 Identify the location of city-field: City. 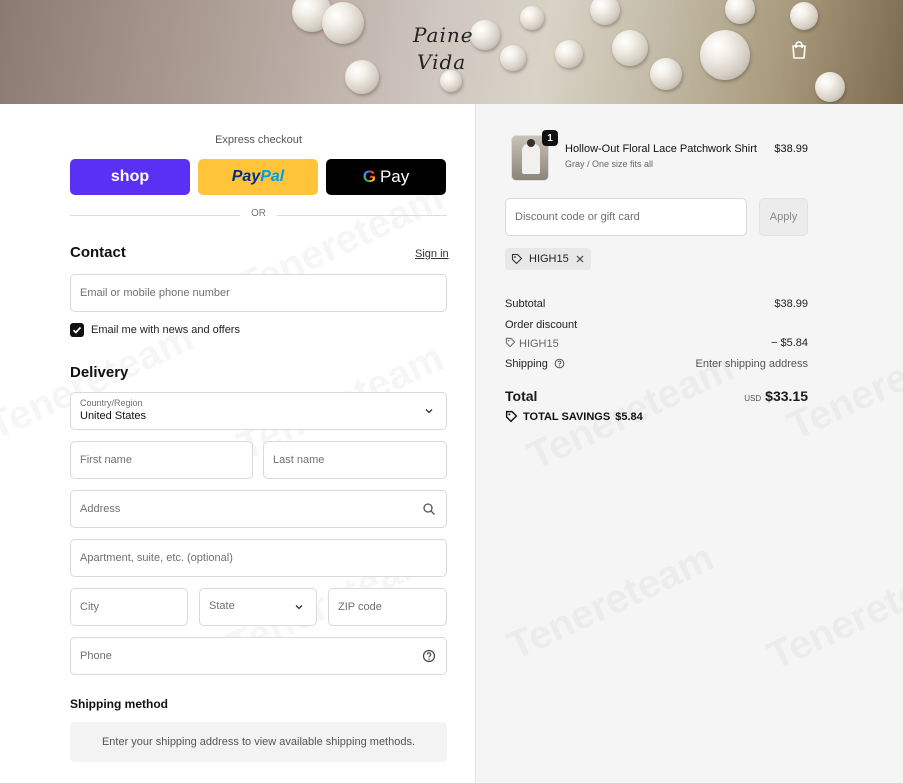
(129, 607).